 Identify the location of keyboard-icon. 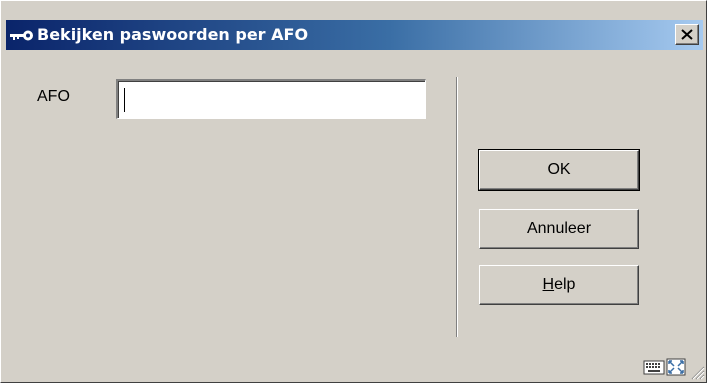
(654, 367).